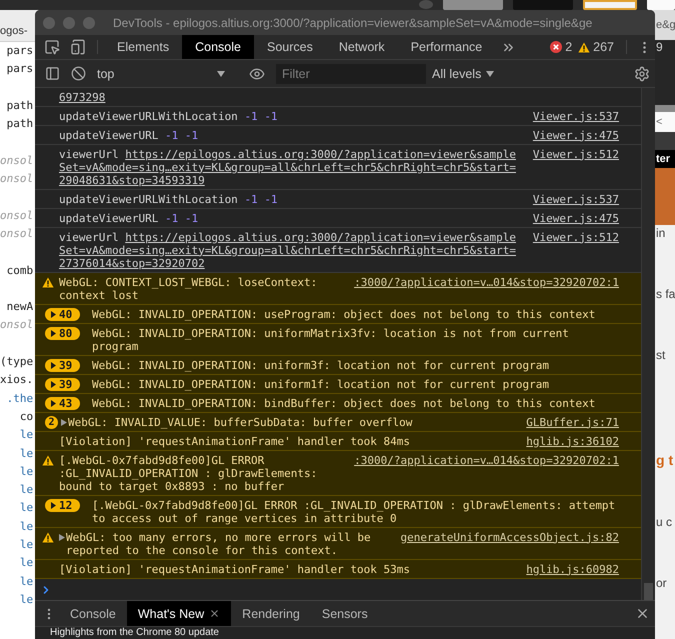 The width and height of the screenshot is (675, 639). Describe the element at coordinates (62, 403) in the screenshot. I see `repeat-count-badge: 43` at that location.